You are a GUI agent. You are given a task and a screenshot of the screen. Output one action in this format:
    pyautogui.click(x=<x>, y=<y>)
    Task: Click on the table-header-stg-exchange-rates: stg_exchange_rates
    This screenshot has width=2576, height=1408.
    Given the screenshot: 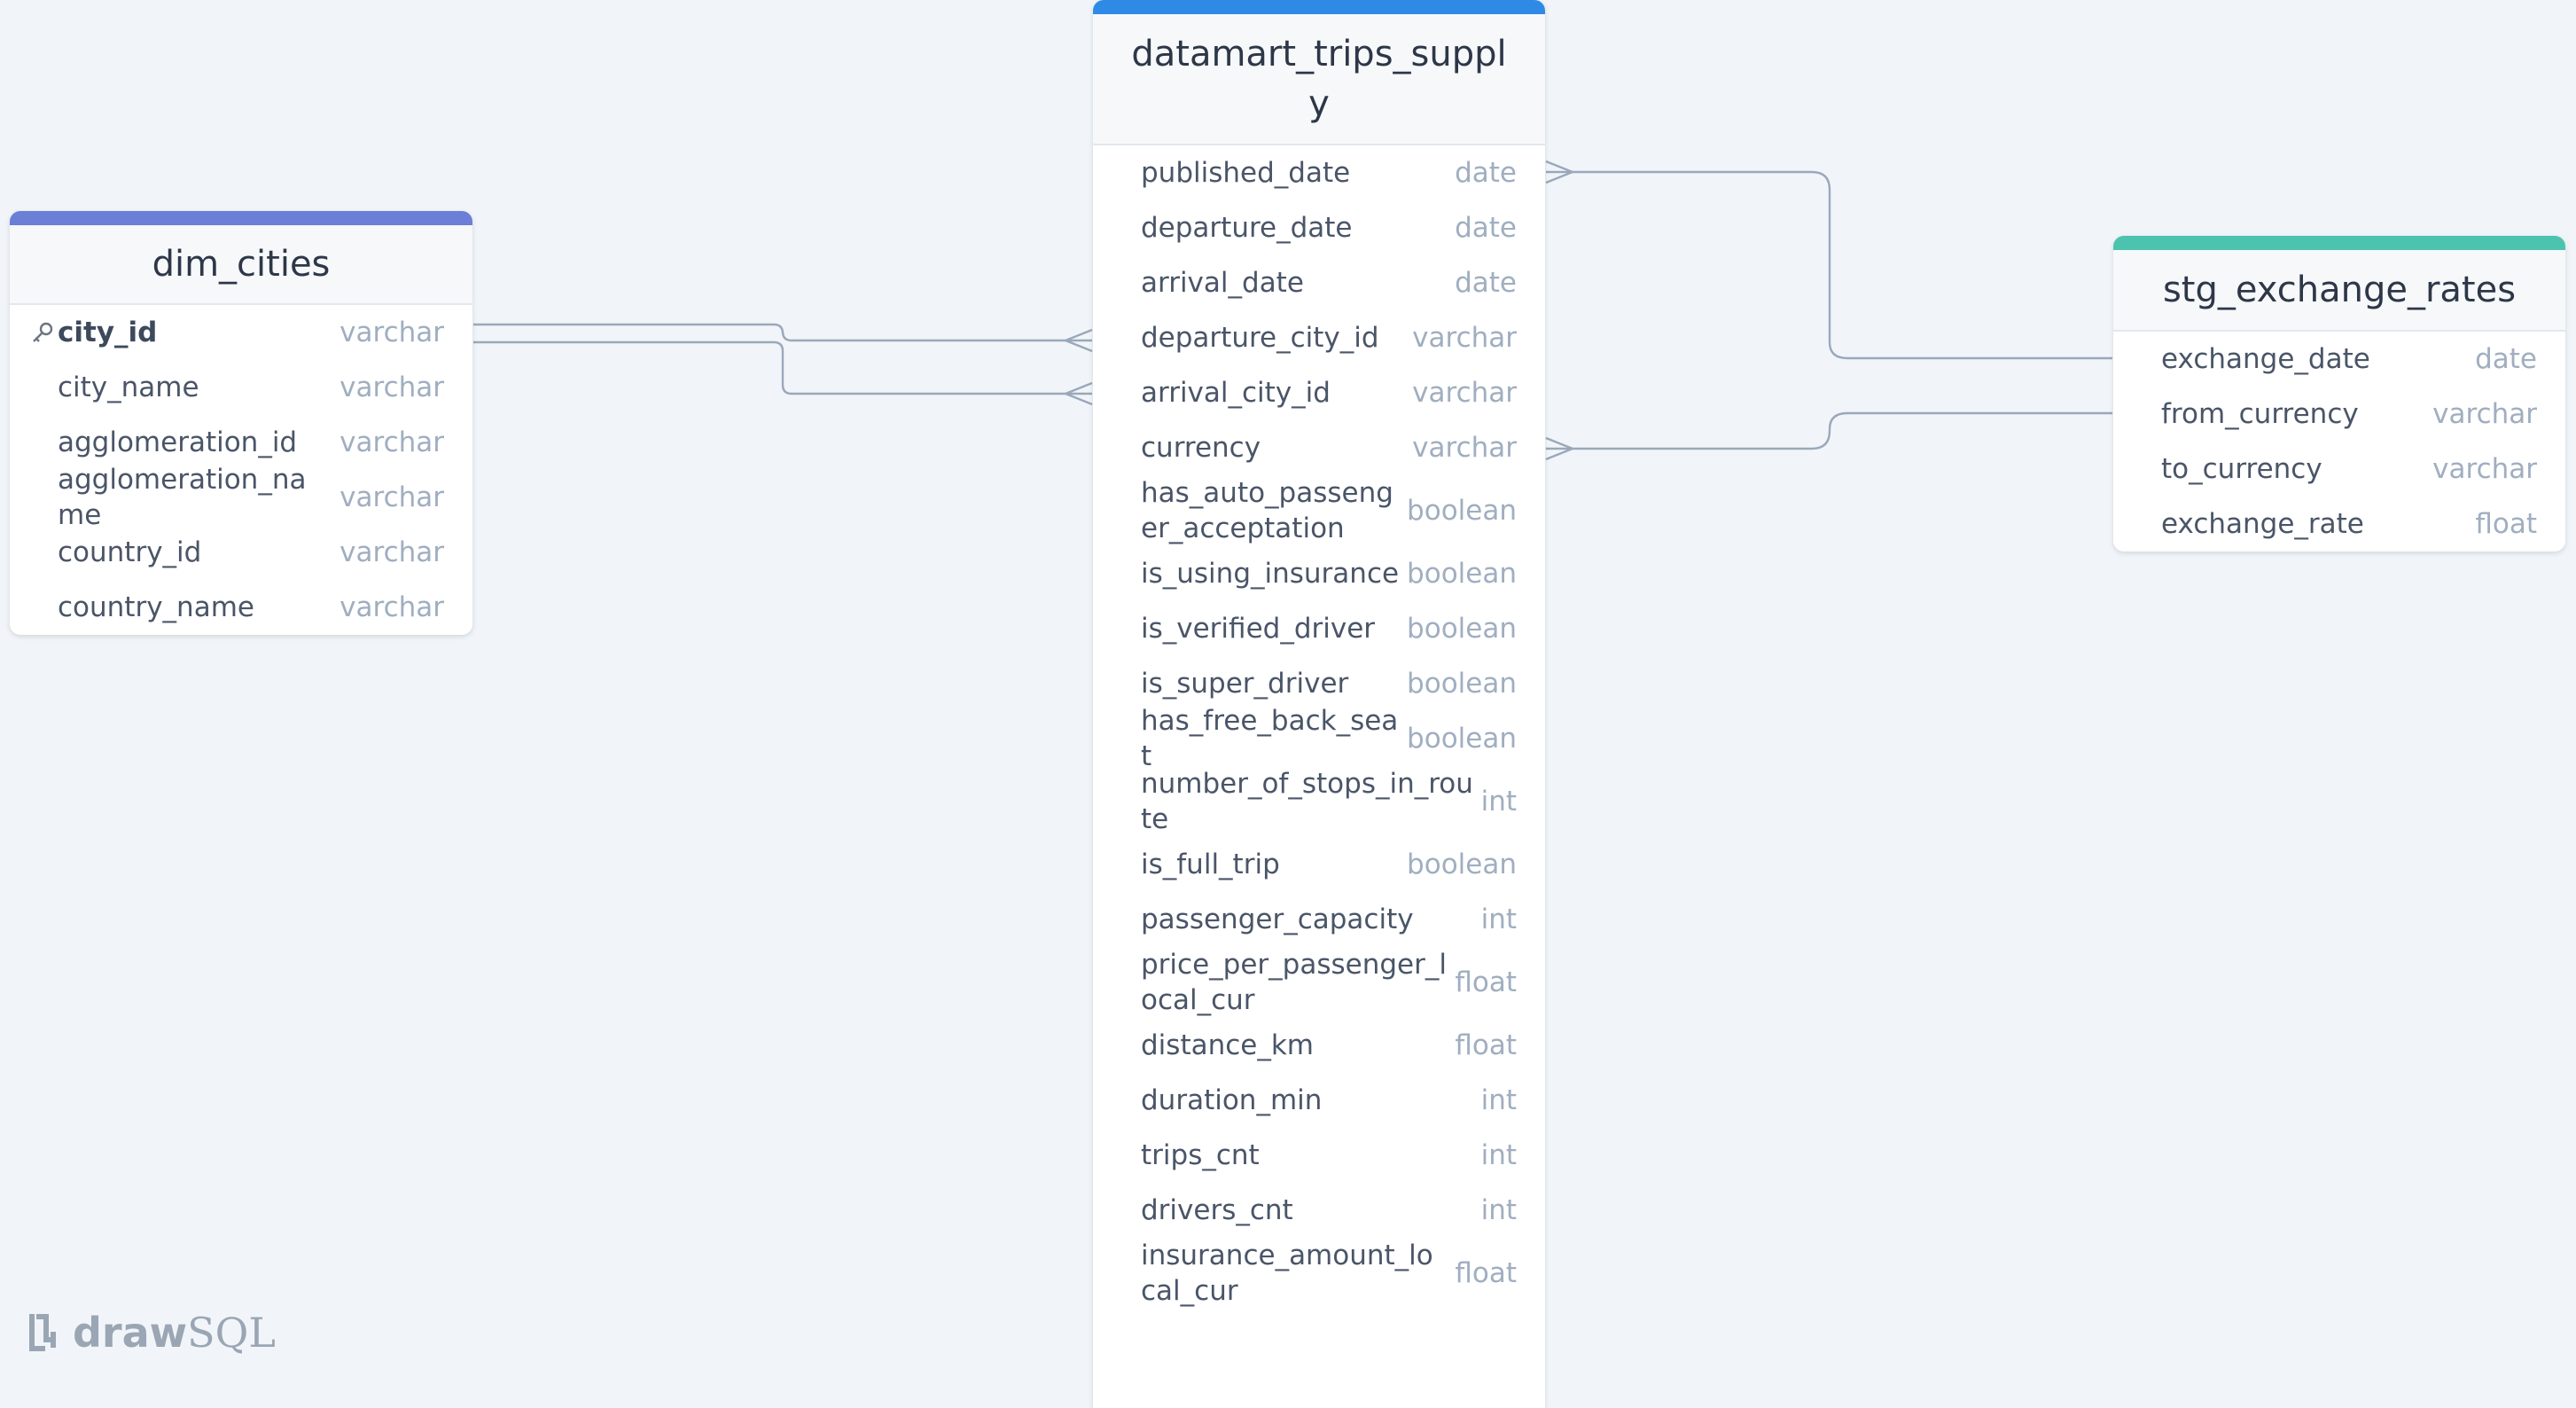 What is the action you would take?
    pyautogui.click(x=2339, y=291)
    